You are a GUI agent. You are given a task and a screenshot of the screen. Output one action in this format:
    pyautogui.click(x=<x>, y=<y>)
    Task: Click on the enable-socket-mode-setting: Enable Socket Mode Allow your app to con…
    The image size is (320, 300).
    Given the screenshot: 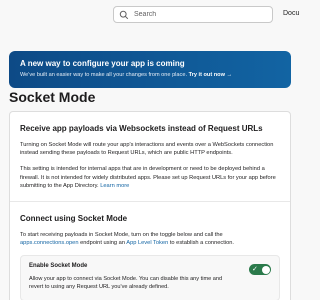 What is the action you would take?
    pyautogui.click(x=150, y=277)
    